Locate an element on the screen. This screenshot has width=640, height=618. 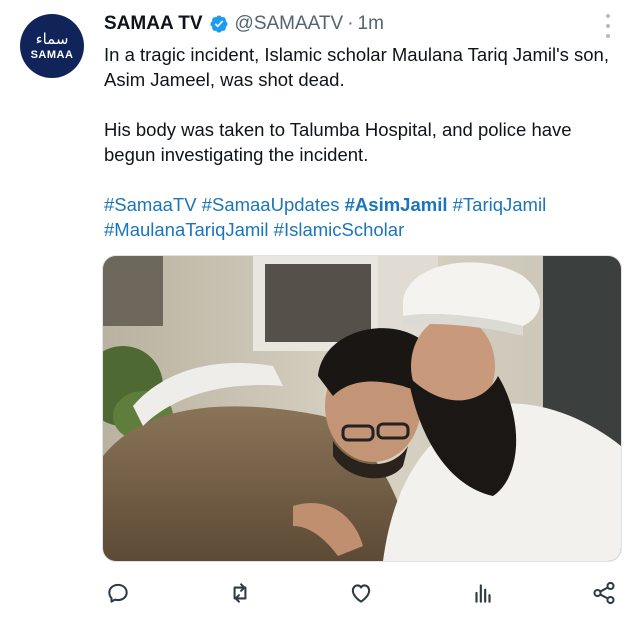
more-options-icon is located at coordinates (608, 26).